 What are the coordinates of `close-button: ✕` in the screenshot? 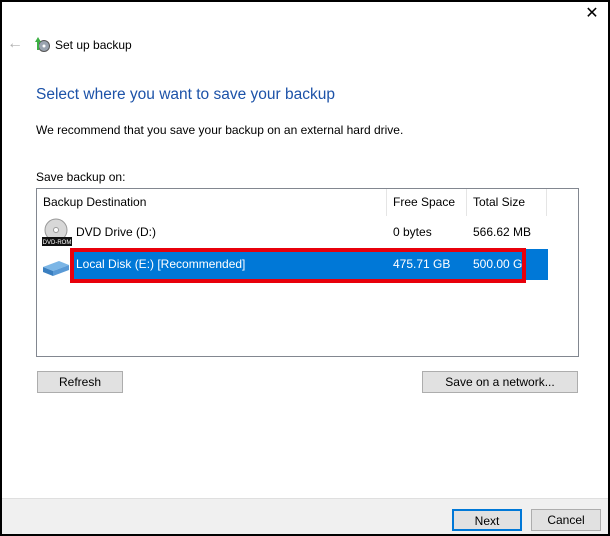 It's located at (592, 14).